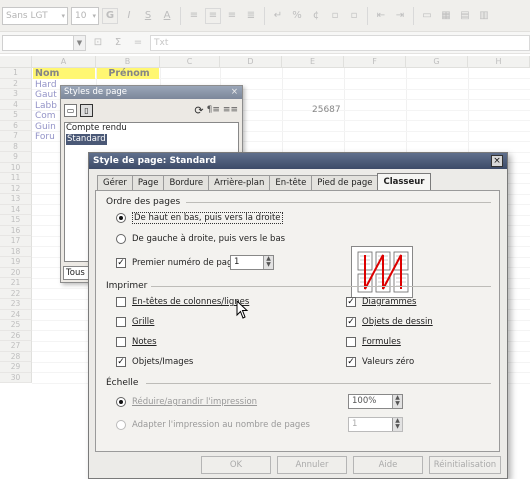 The image size is (530, 479). I want to click on row-header: 3, so click(16, 94).